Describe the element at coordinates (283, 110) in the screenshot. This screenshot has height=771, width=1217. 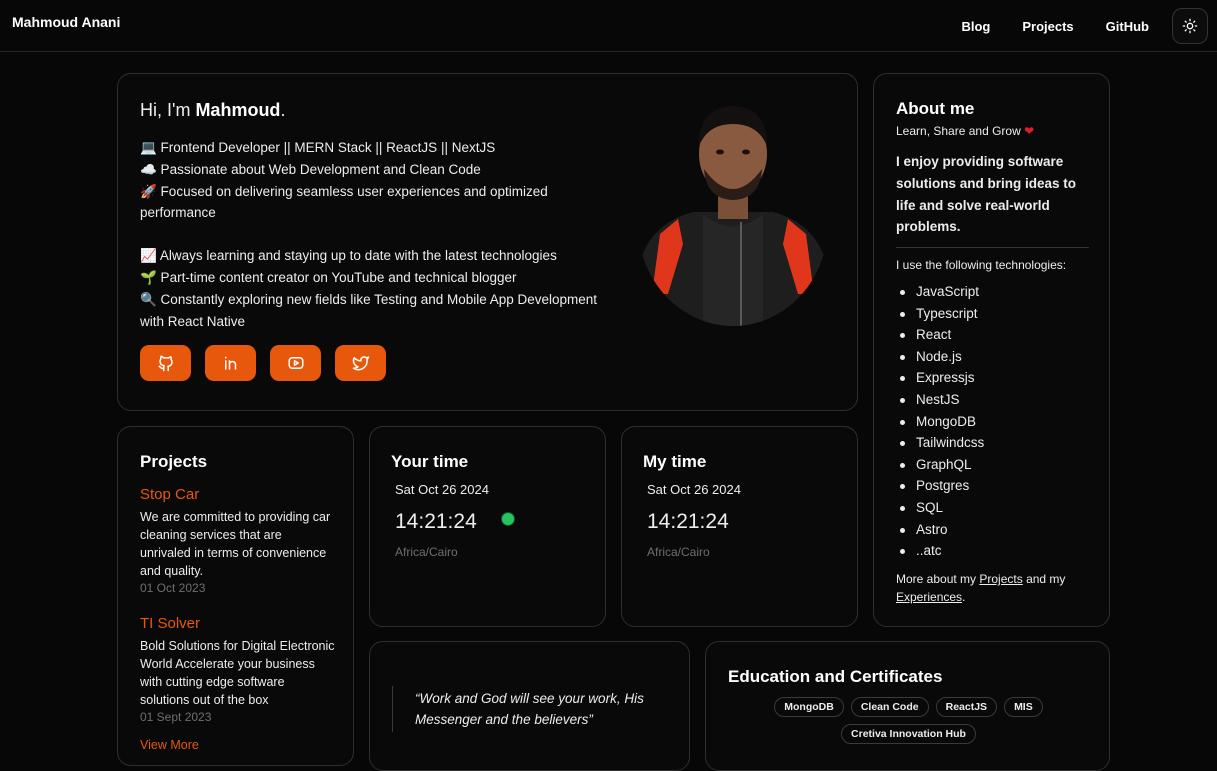
I see `greeting-suffix: .` at that location.